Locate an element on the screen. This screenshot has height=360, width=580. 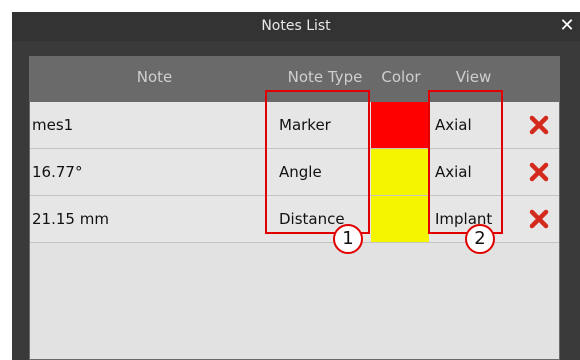
callout-badge-2: 2 is located at coordinates (480, 239).